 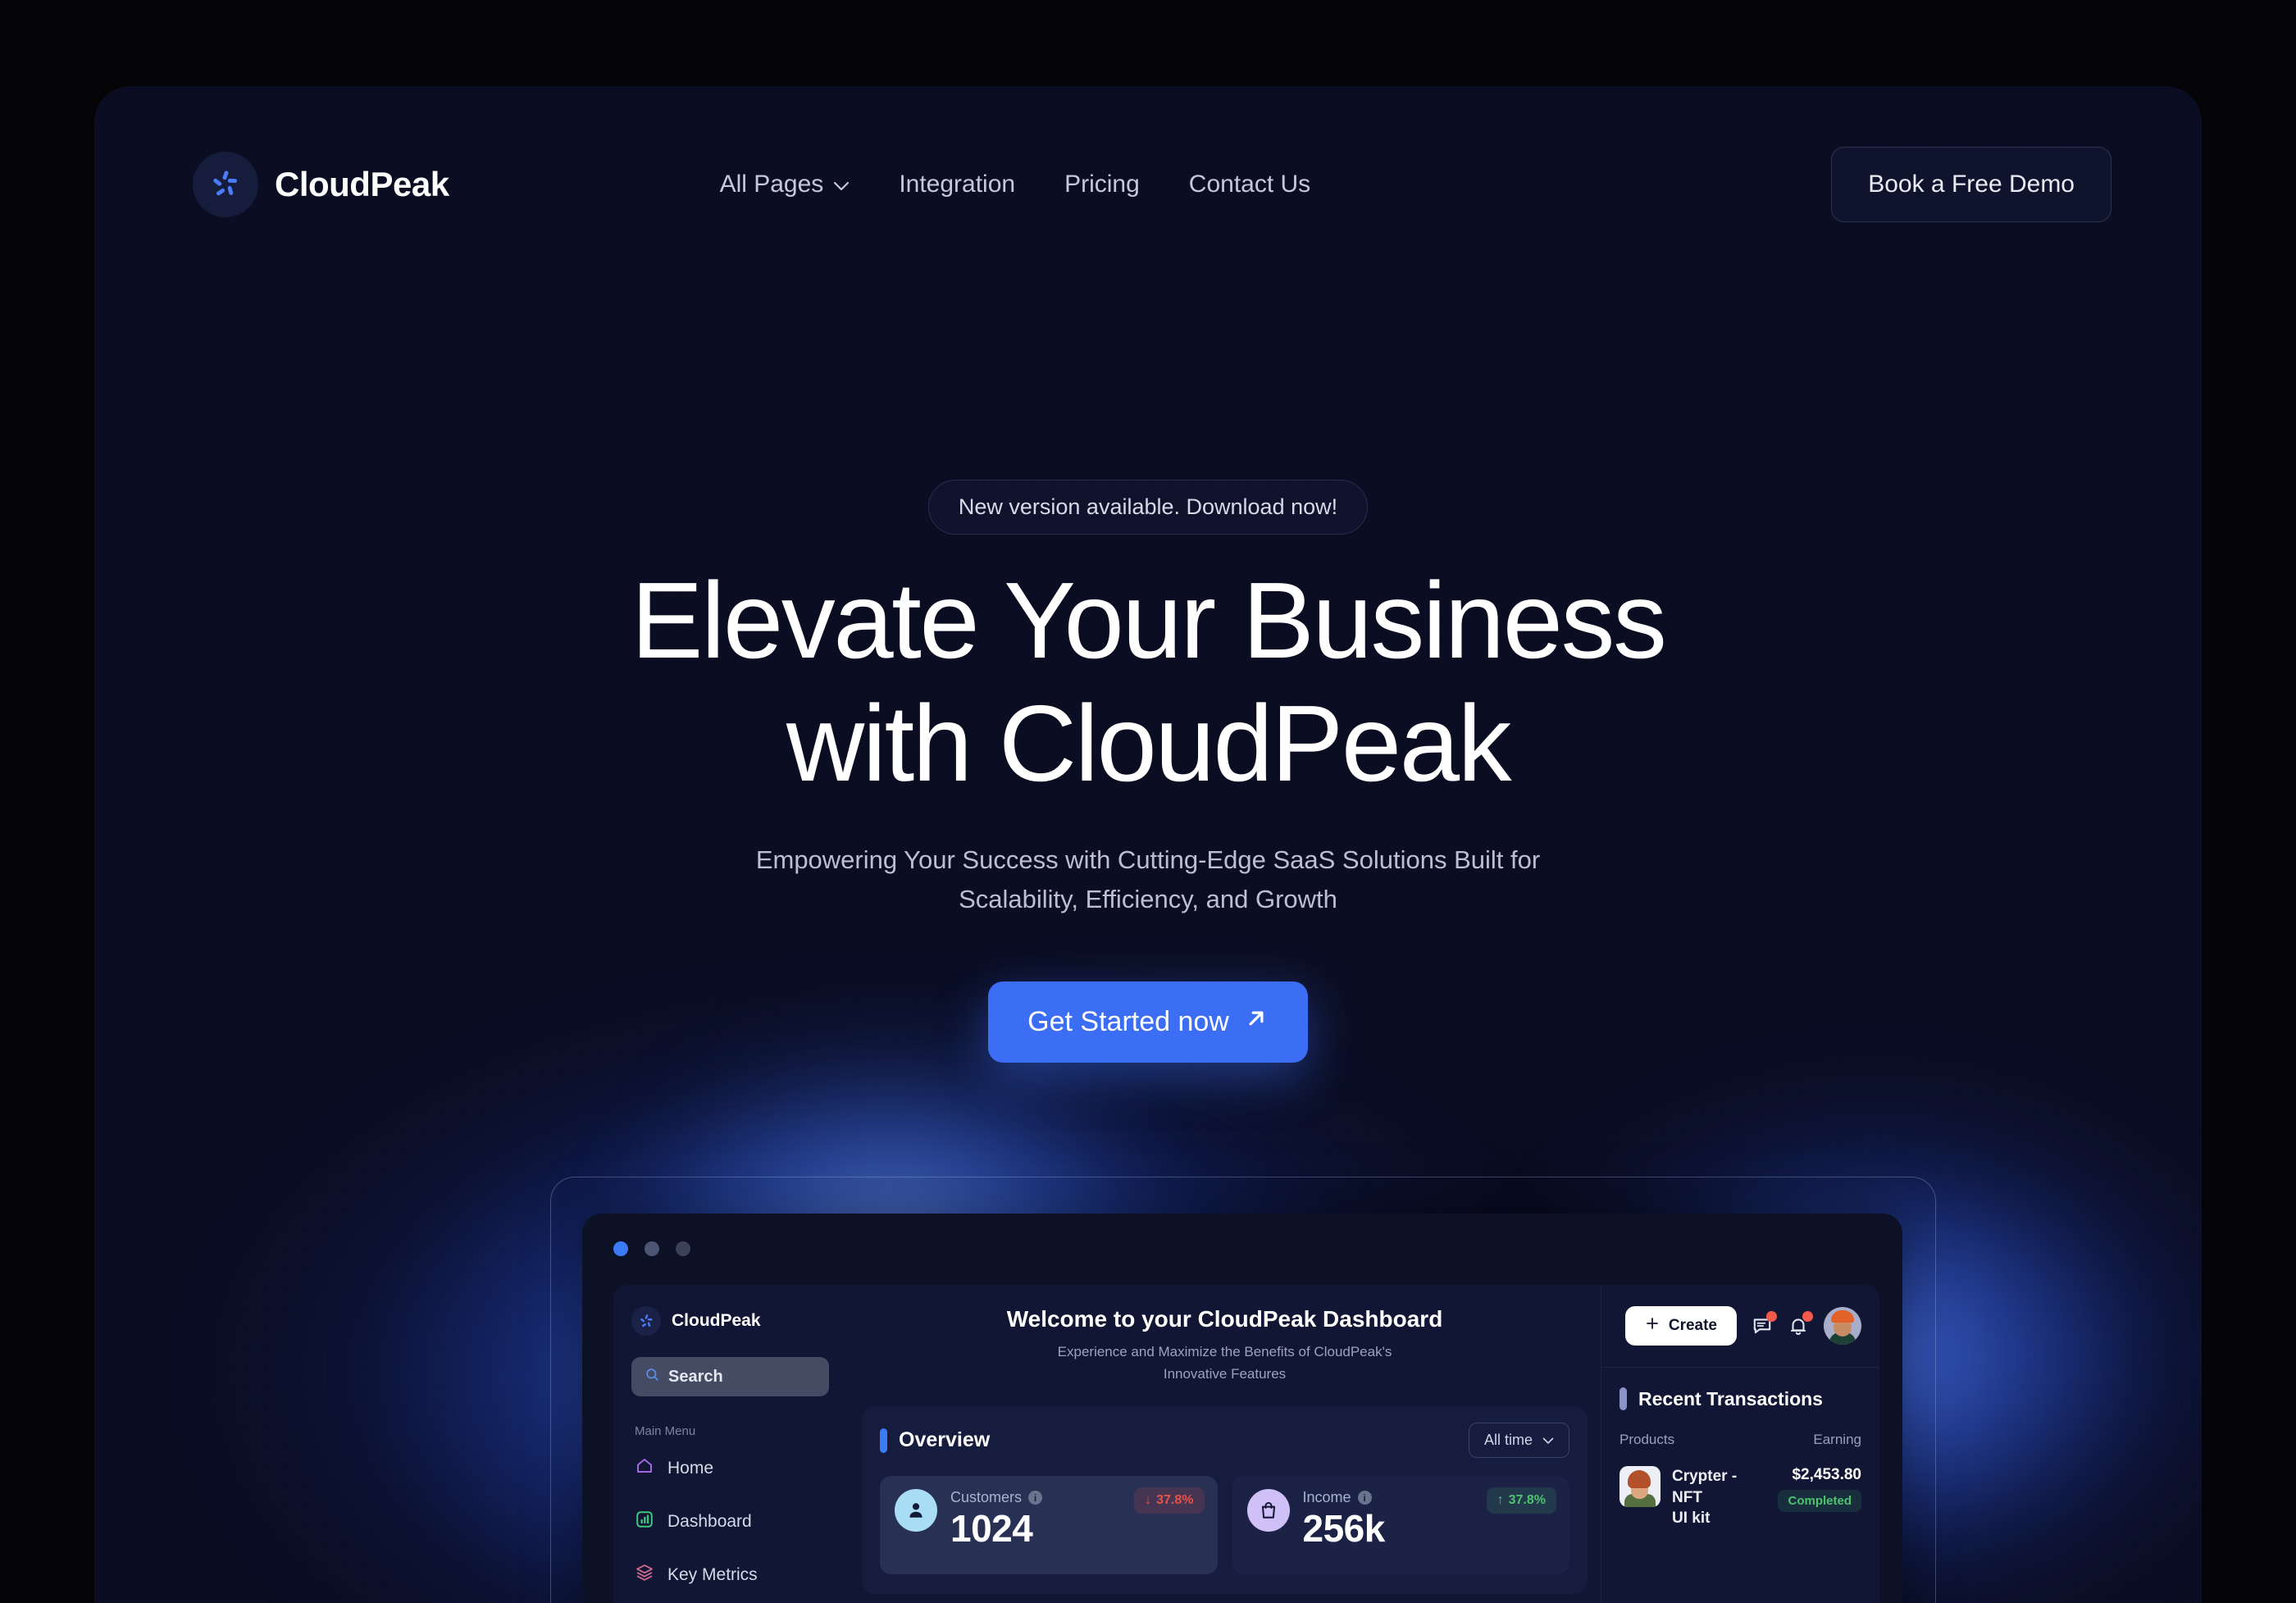 I want to click on stat-label: Customers i, so click(x=996, y=1497).